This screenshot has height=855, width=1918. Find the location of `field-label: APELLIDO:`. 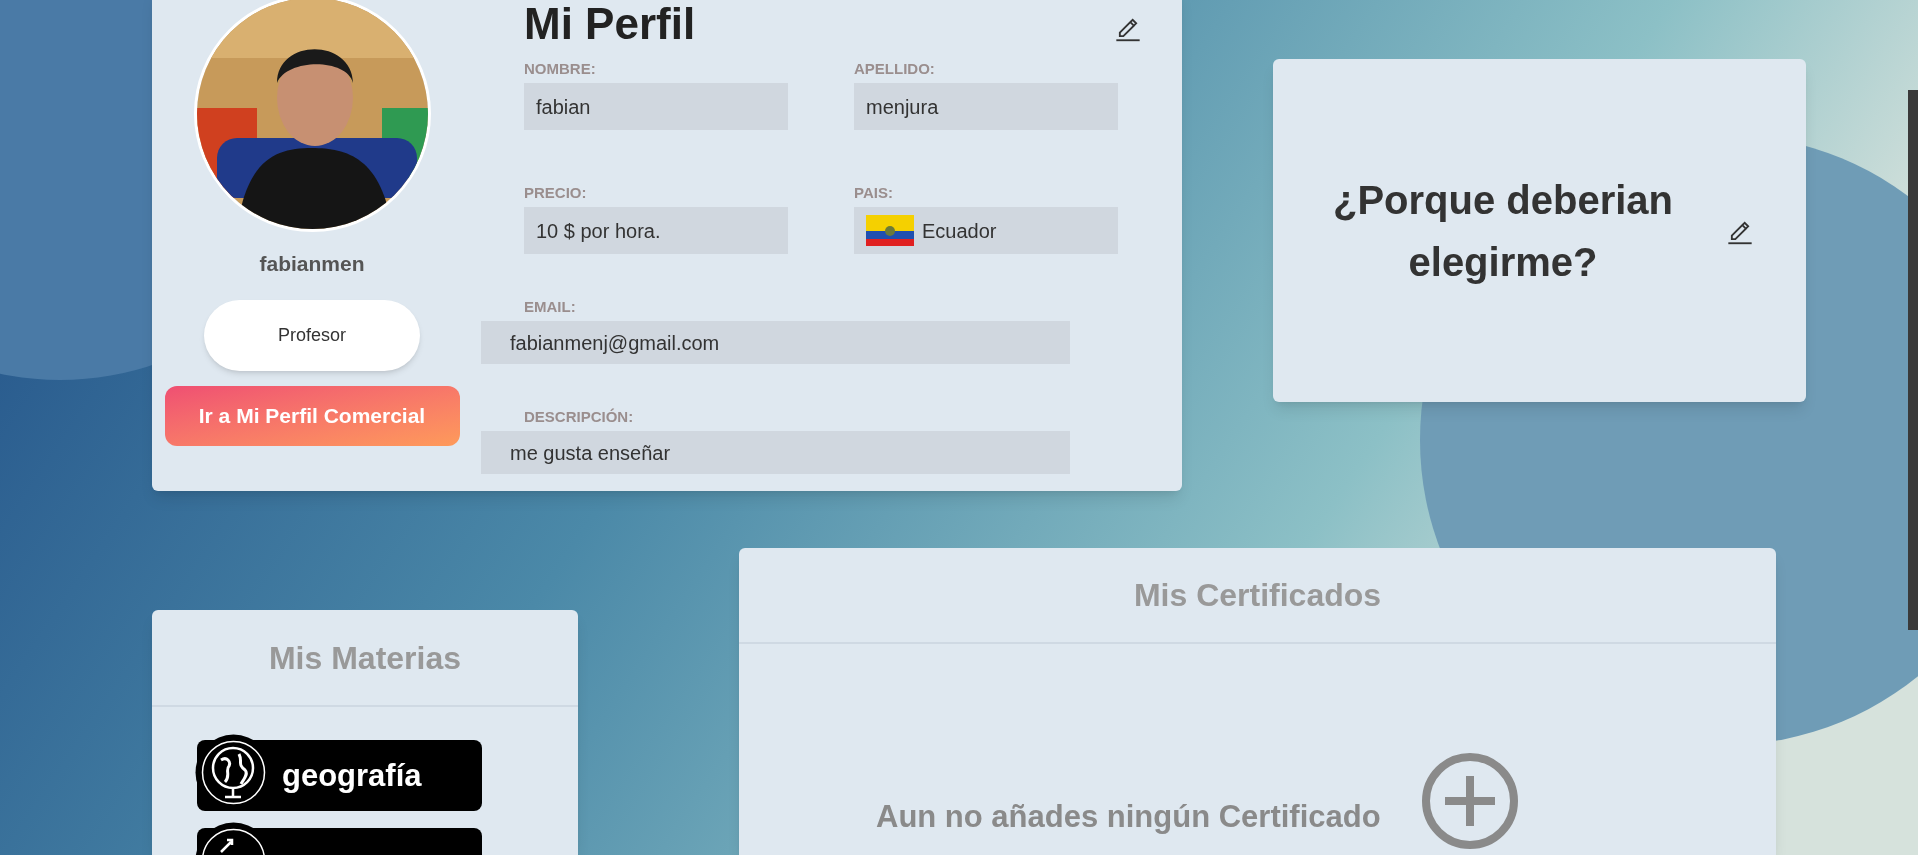

field-label: APELLIDO: is located at coordinates (895, 69).